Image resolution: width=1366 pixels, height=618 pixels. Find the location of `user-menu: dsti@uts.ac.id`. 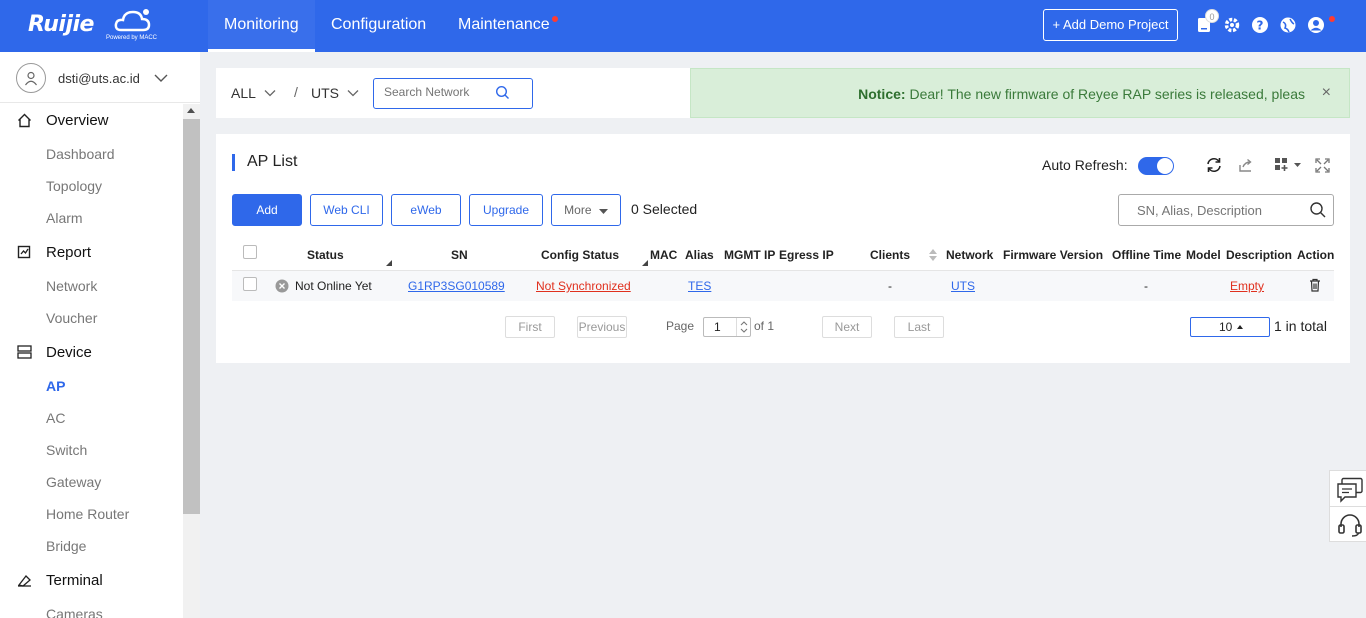

user-menu: dsti@uts.ac.id is located at coordinates (92, 78).